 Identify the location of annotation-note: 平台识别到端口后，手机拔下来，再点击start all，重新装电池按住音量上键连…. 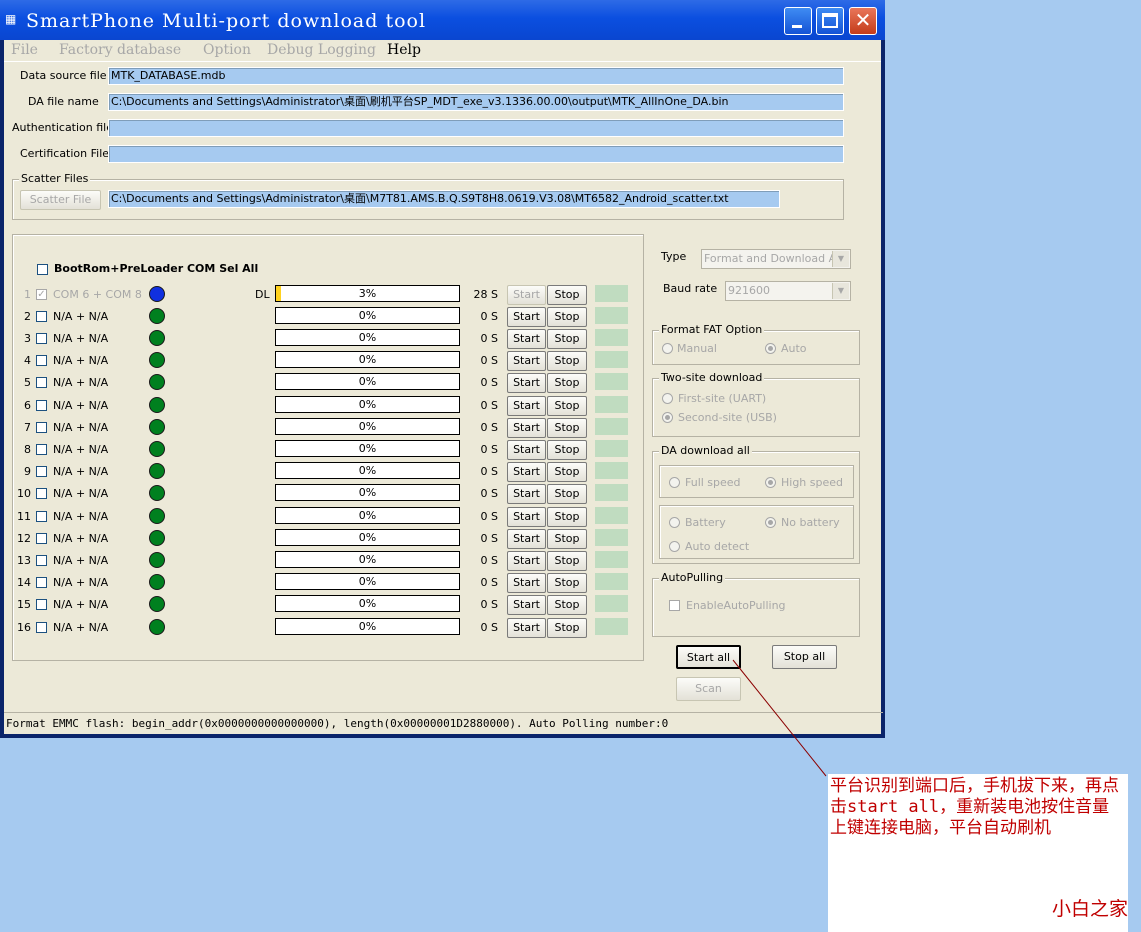
(978, 853).